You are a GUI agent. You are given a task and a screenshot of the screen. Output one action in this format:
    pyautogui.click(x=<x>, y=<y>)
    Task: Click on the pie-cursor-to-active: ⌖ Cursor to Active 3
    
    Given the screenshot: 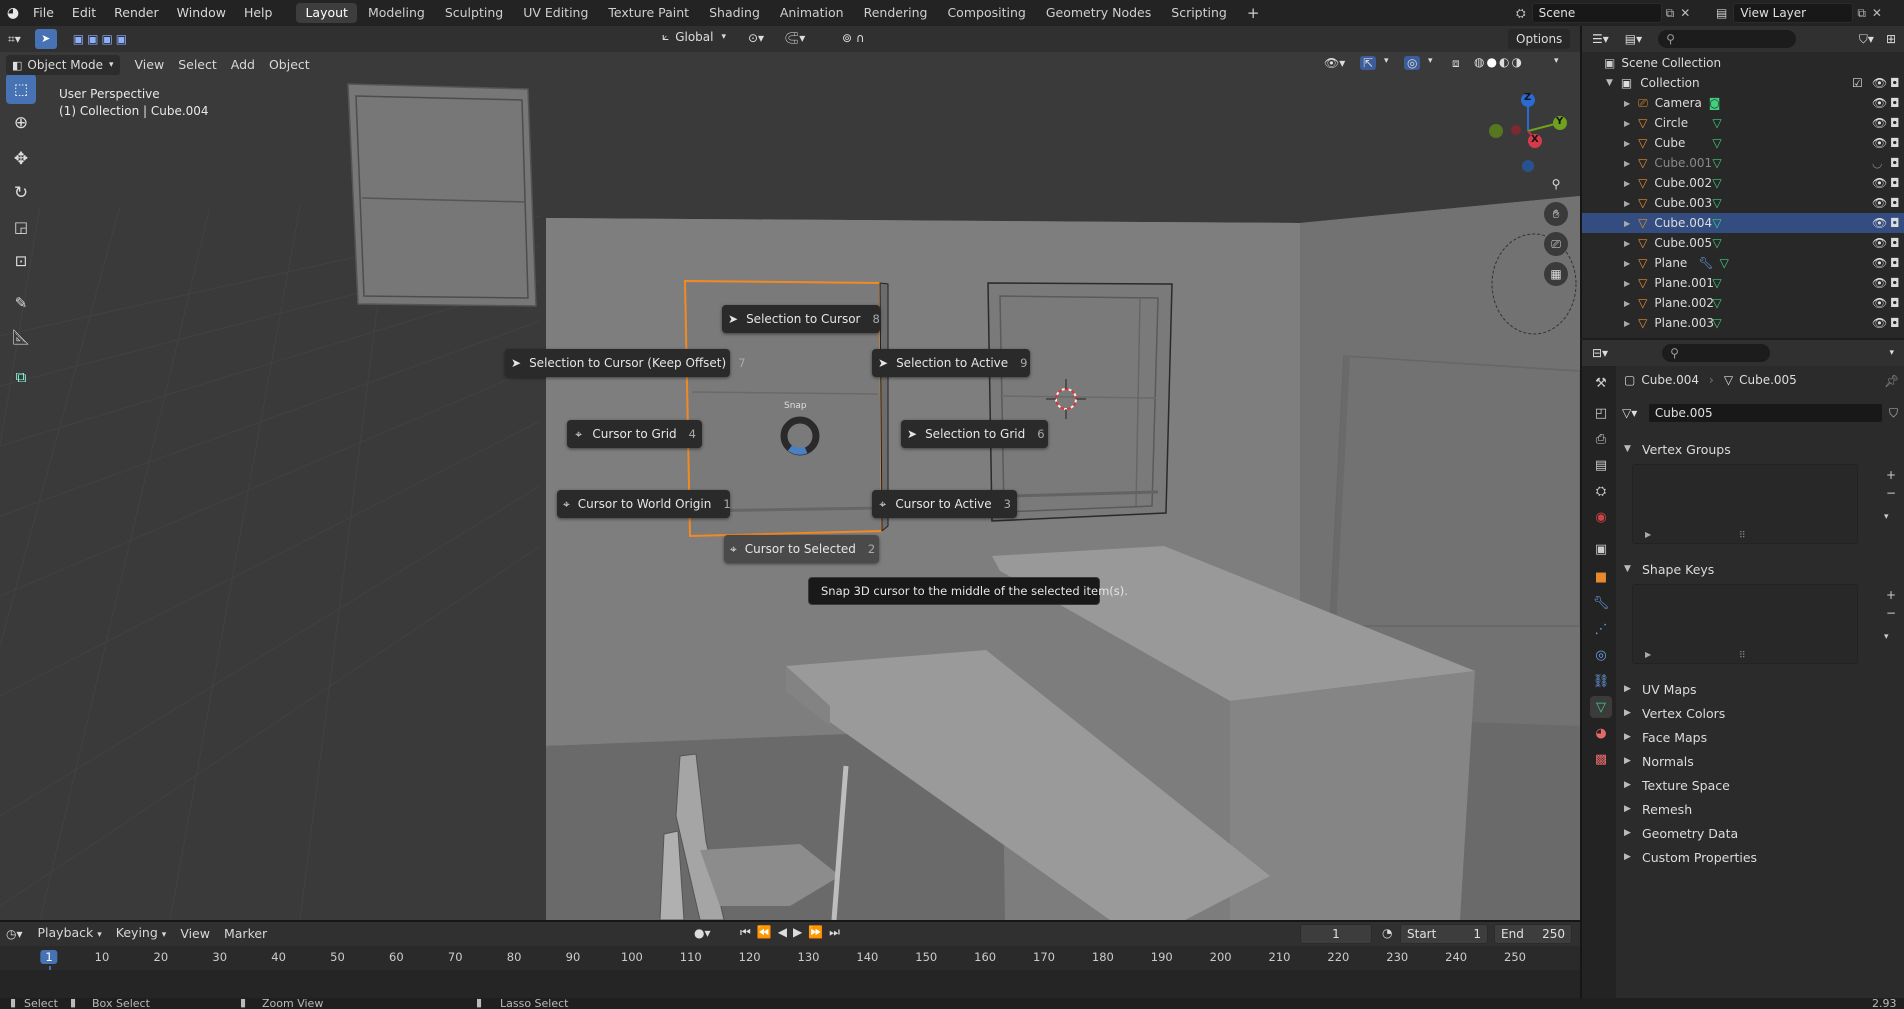 What is the action you would take?
    pyautogui.click(x=944, y=504)
    